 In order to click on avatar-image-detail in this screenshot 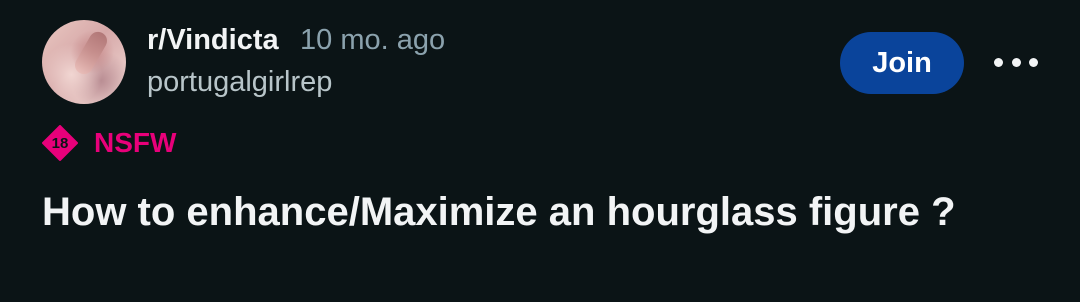, I will do `click(91, 53)`.